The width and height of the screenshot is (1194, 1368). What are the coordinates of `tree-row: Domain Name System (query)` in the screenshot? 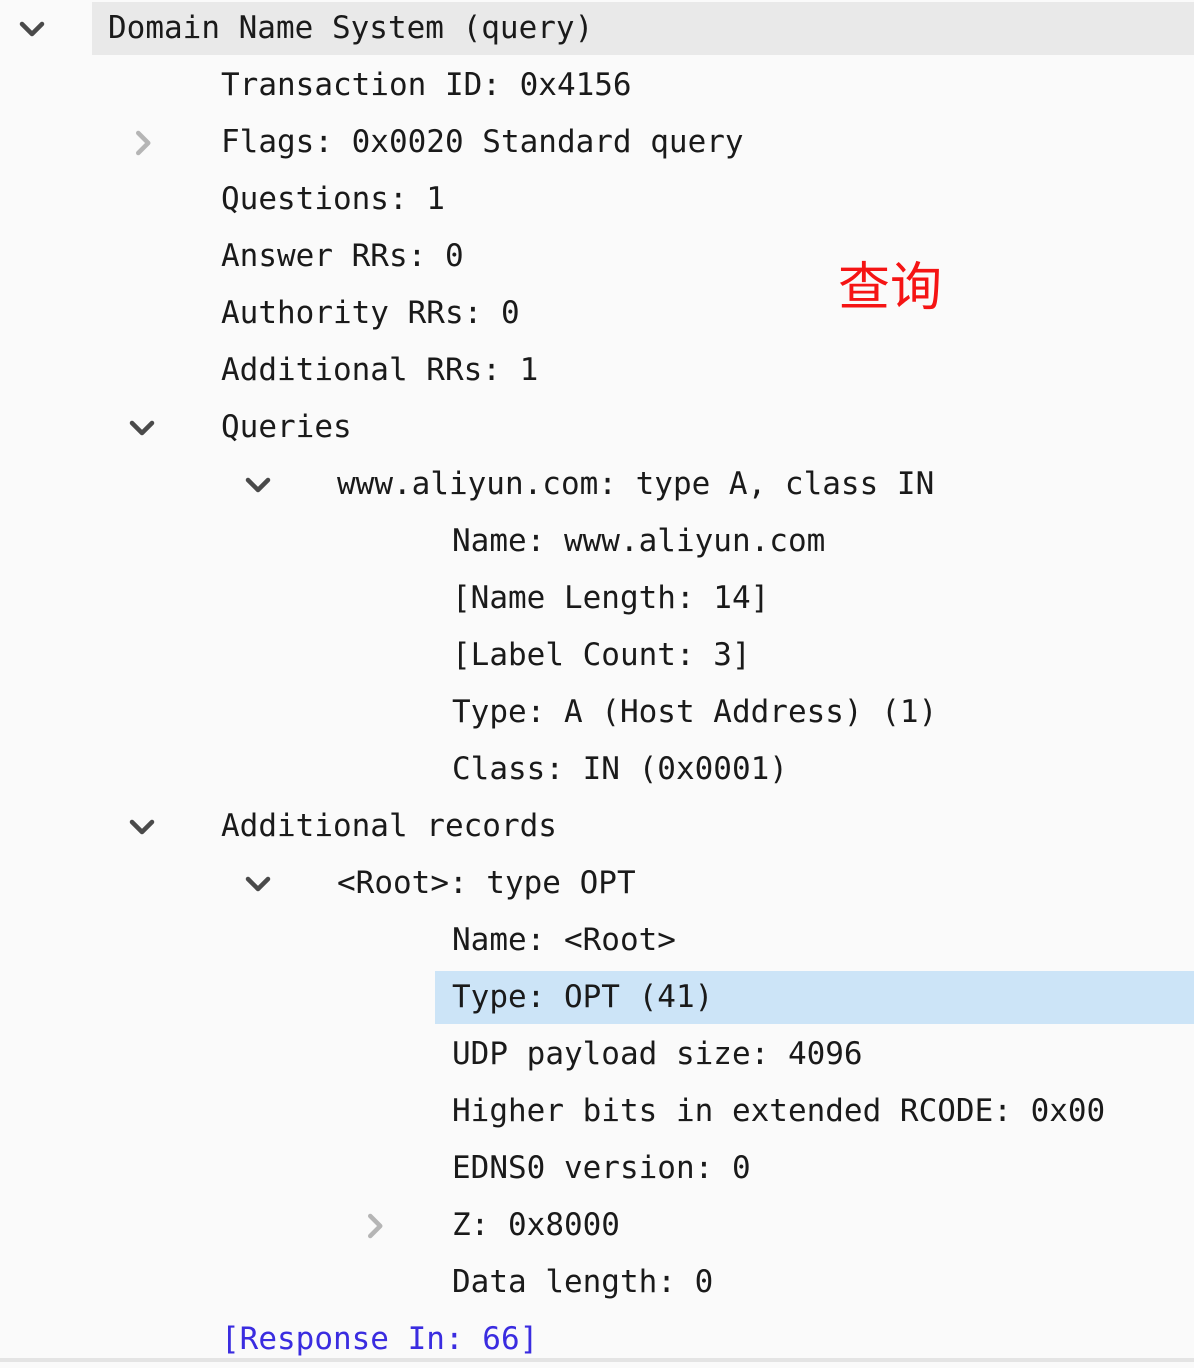 It's located at (597, 28).